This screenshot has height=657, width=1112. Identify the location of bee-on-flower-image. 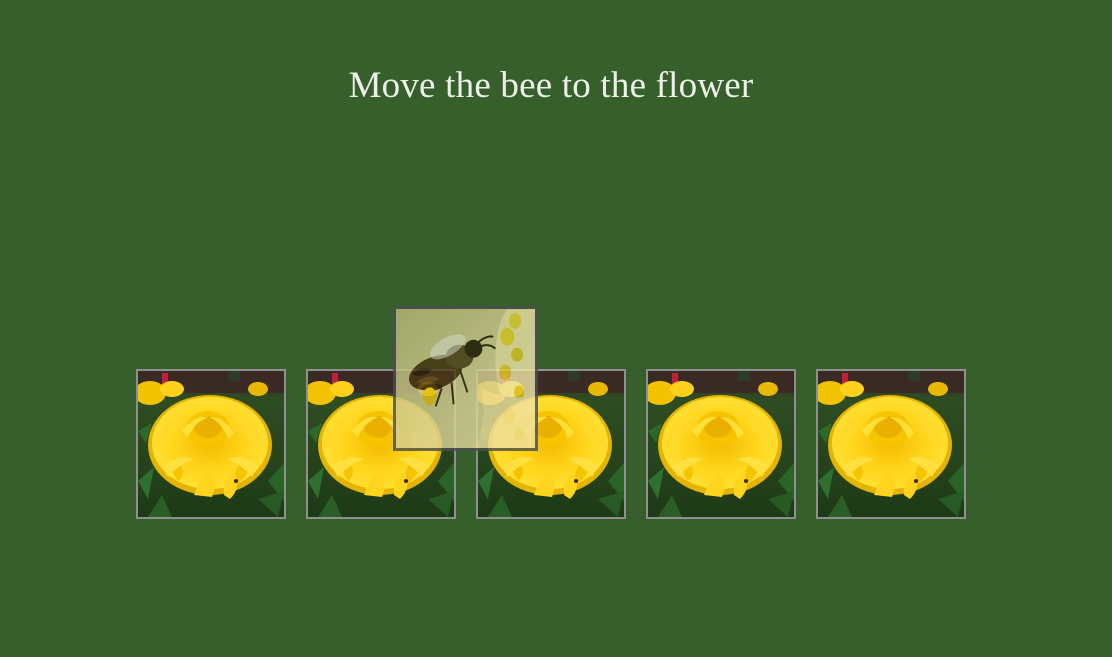
(465, 378).